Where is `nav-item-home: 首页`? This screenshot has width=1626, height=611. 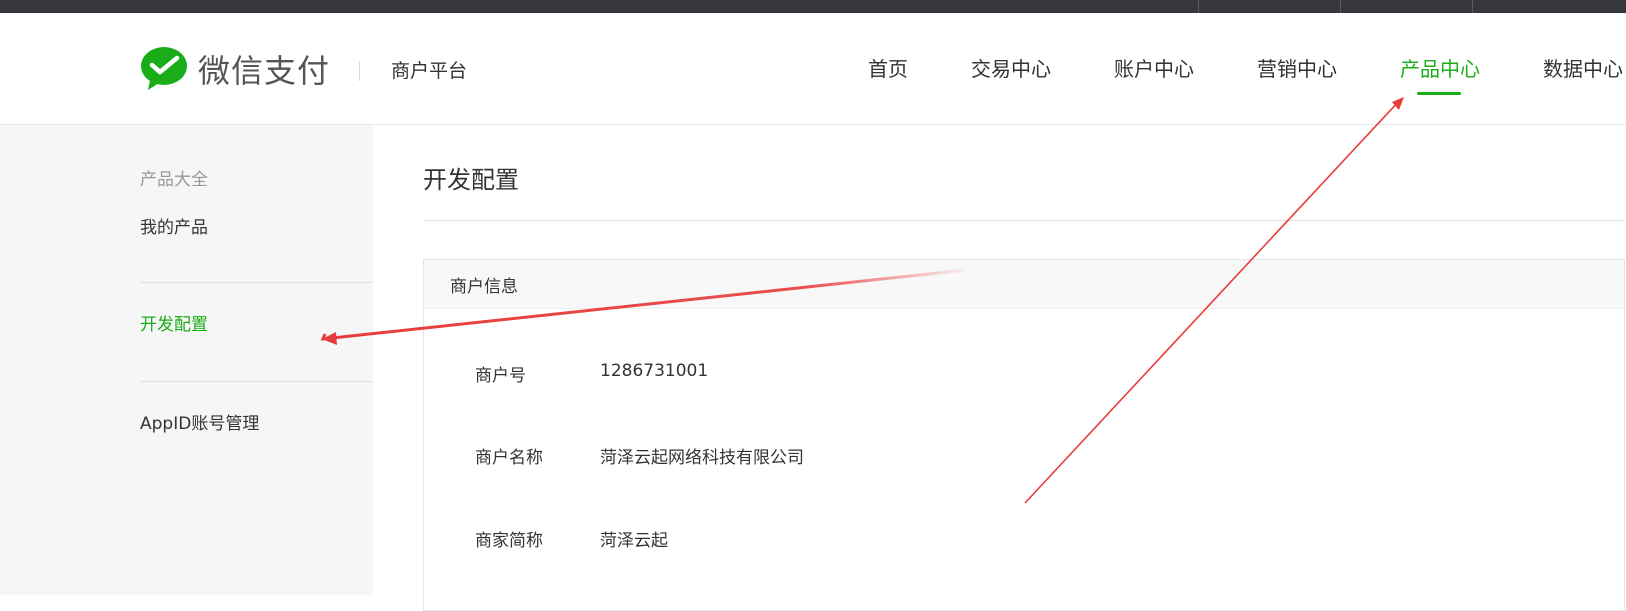 nav-item-home: 首页 is located at coordinates (888, 67).